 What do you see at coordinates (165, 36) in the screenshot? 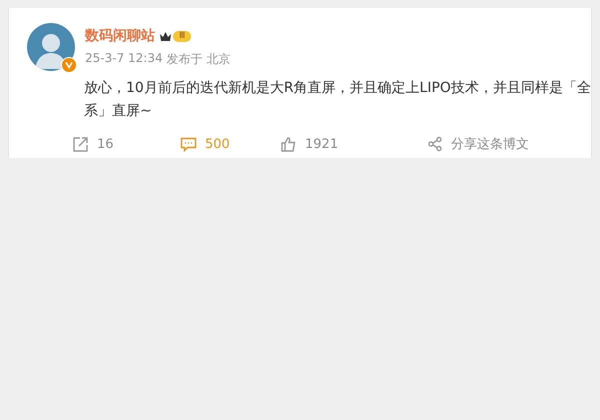
I see `crown-icon` at bounding box center [165, 36].